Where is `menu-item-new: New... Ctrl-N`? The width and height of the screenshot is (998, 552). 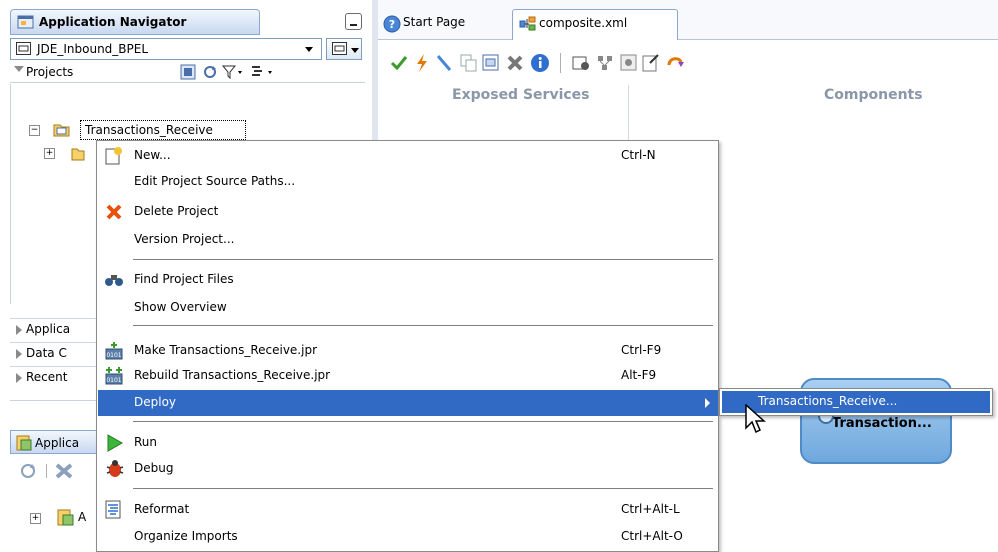 menu-item-new: New... Ctrl-N is located at coordinates (408, 156).